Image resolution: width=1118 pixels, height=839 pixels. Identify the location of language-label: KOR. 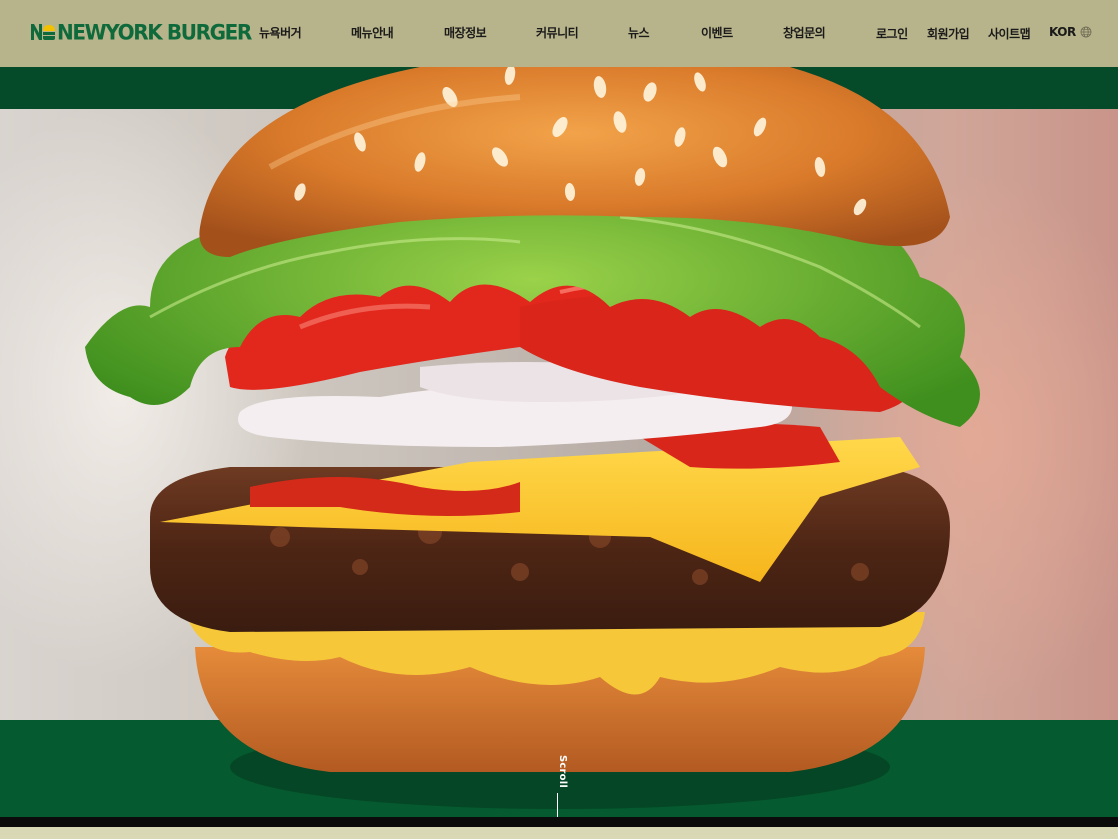
(1062, 32).